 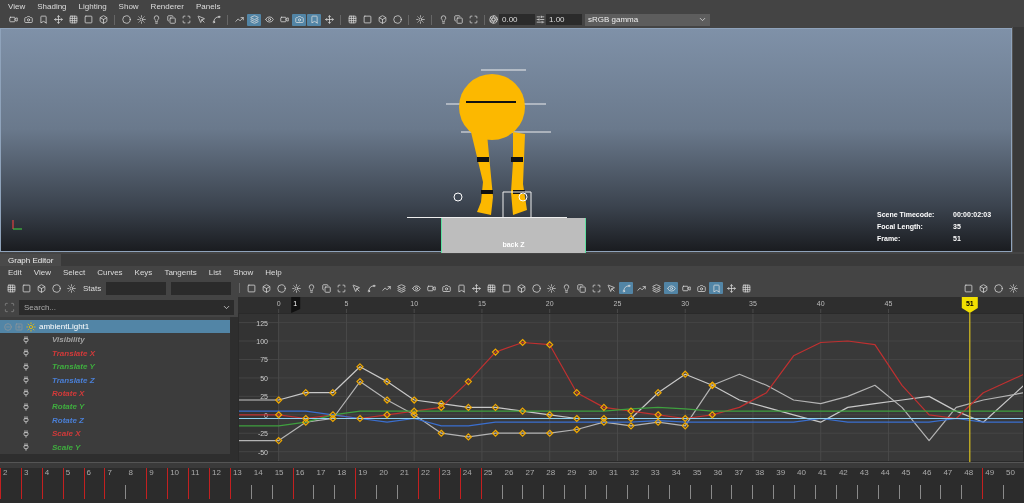 I want to click on panel-tab: Graph Editor, so click(x=31, y=260).